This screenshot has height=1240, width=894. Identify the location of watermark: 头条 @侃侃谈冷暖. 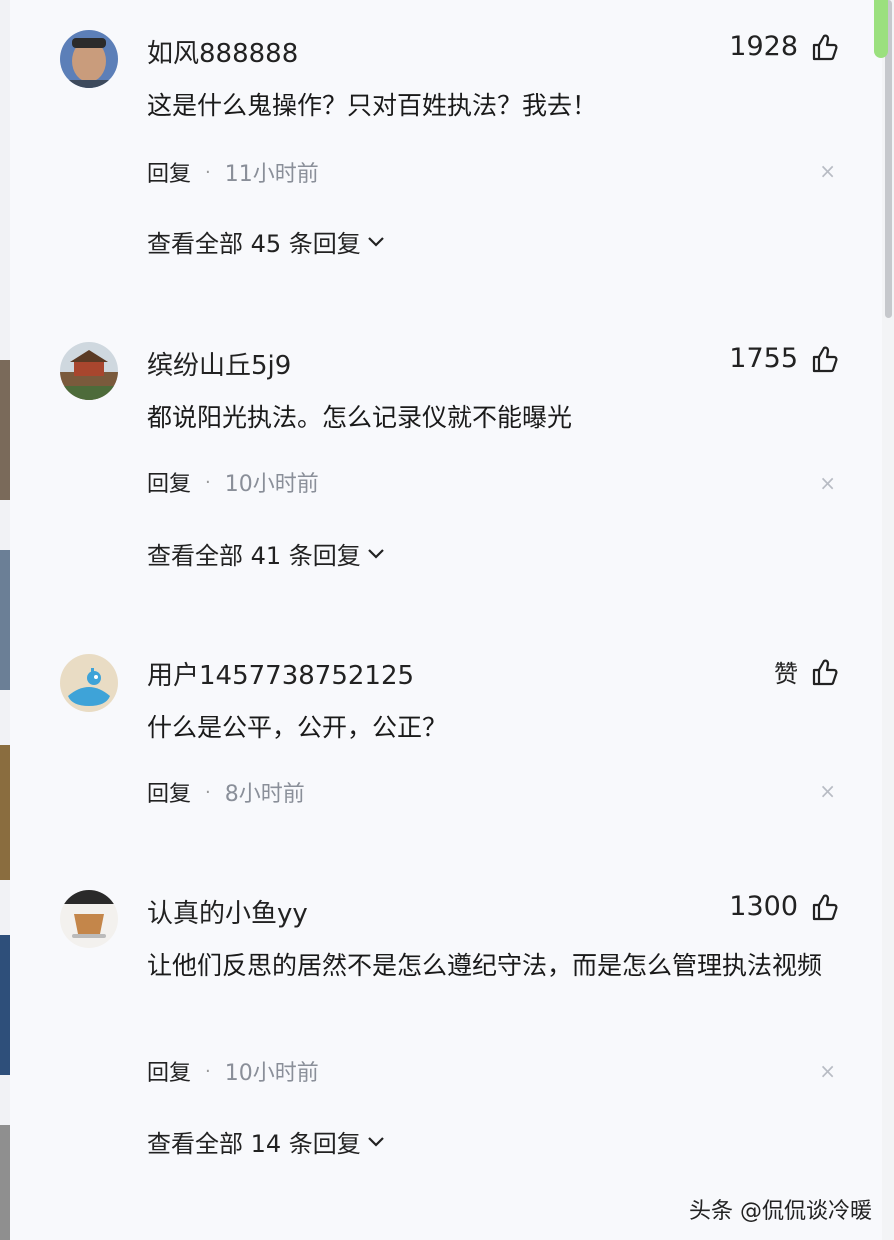
(780, 1211).